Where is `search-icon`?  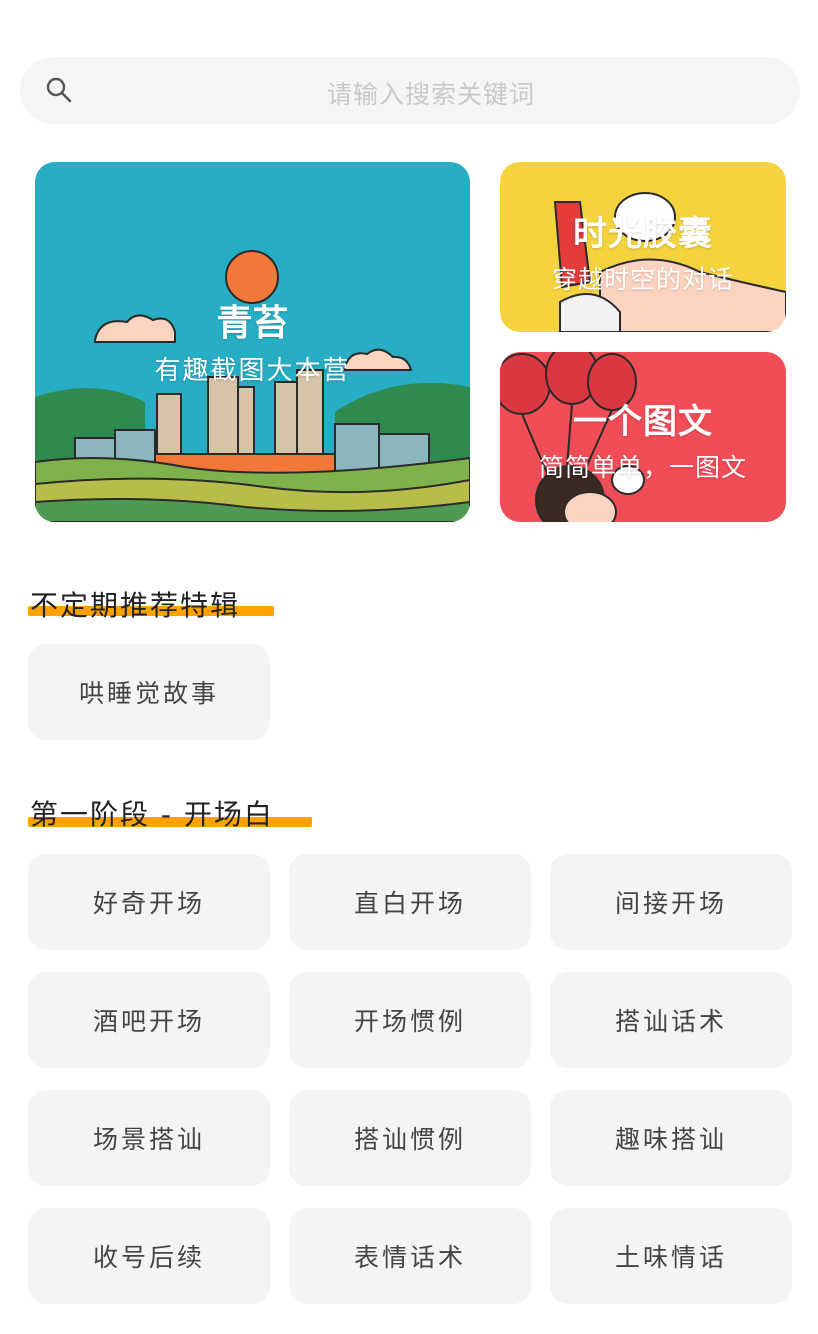
search-icon is located at coordinates (59, 90).